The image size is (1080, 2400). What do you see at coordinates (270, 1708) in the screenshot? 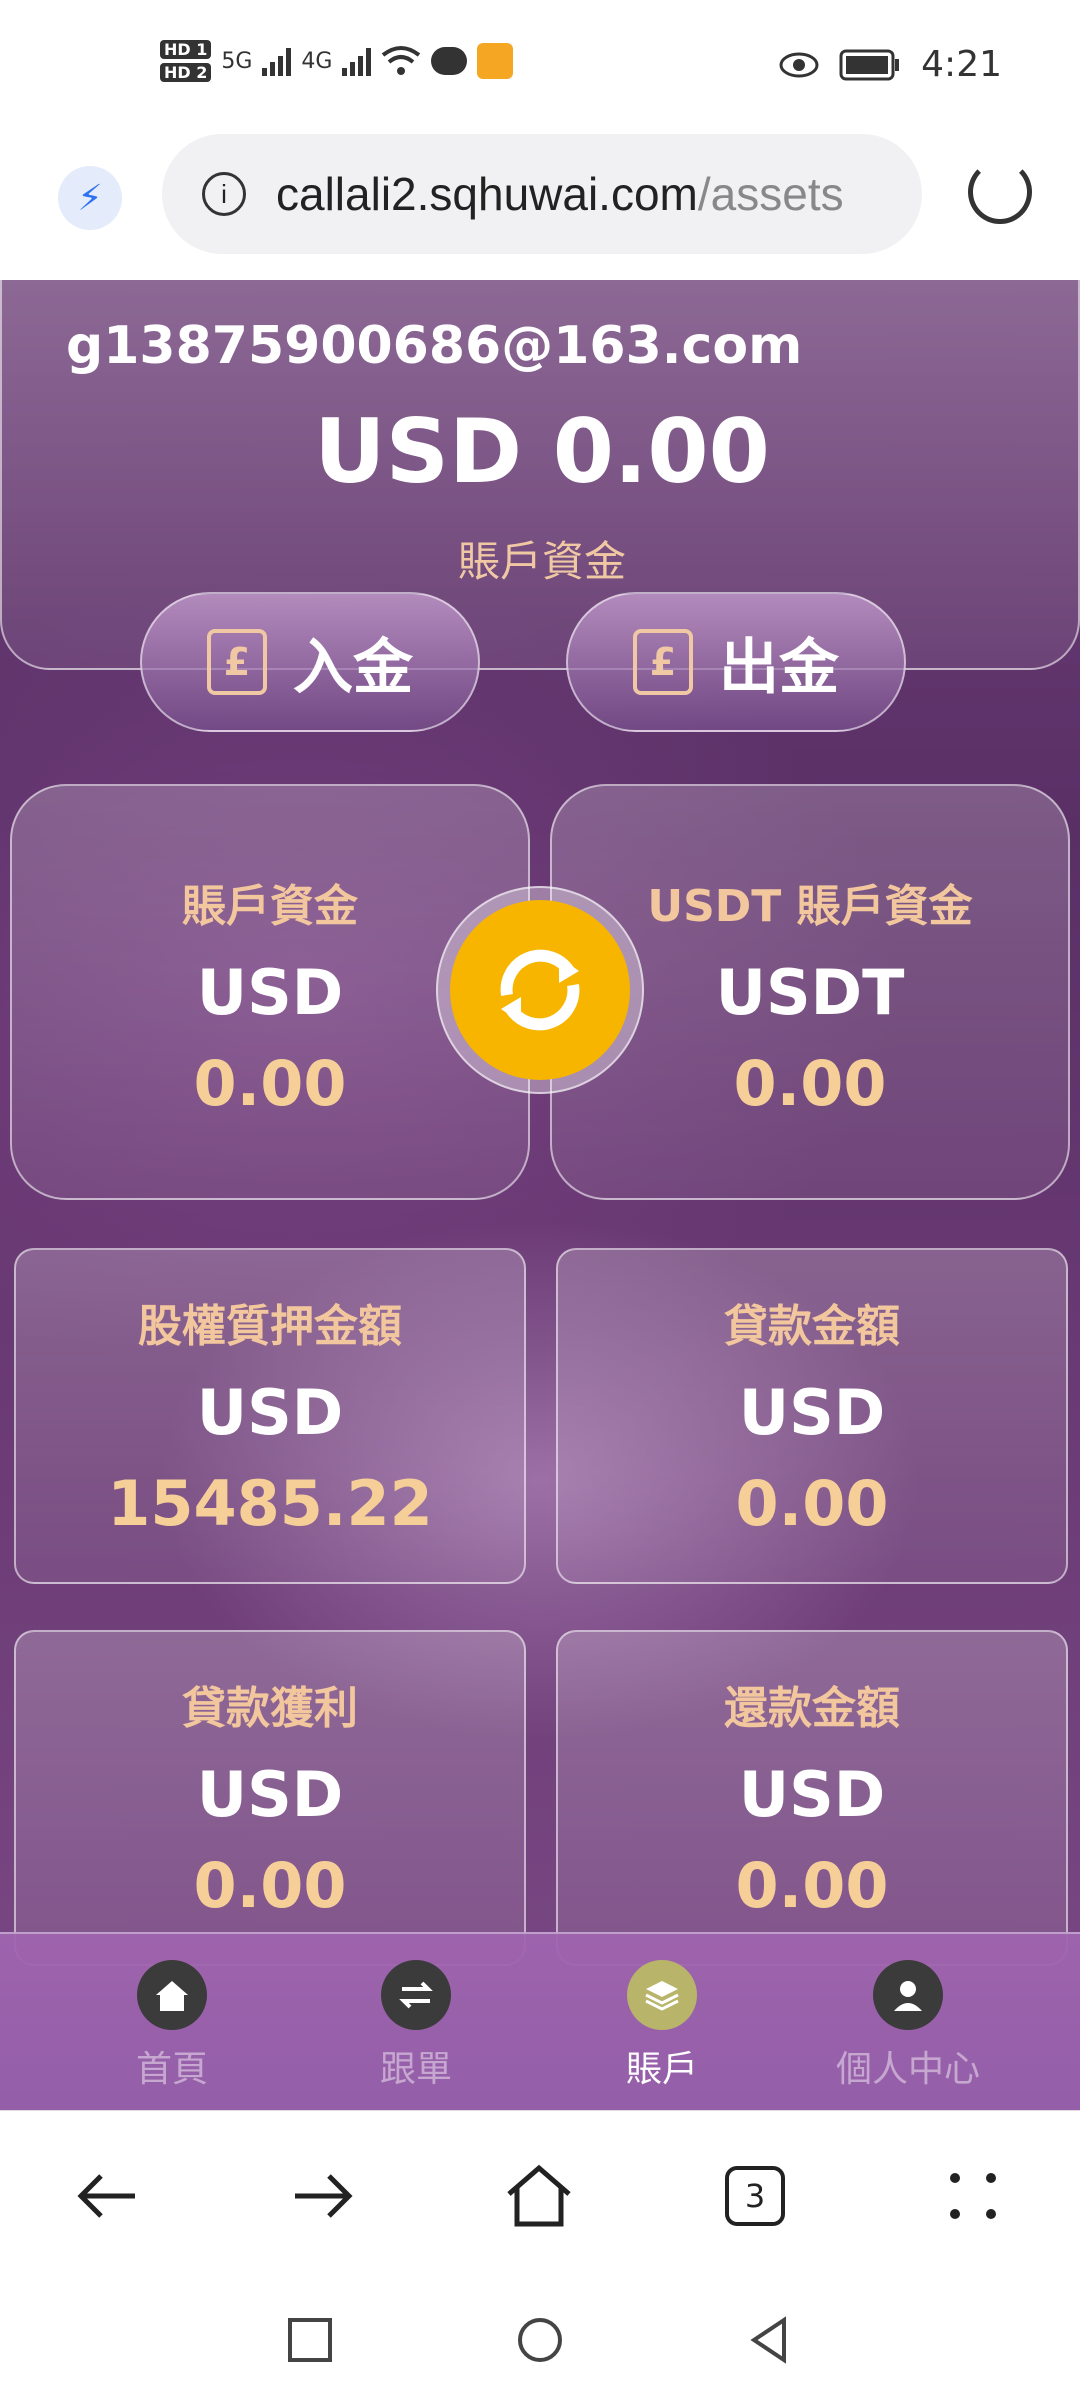
I see `card-title: 貸款獲利` at bounding box center [270, 1708].